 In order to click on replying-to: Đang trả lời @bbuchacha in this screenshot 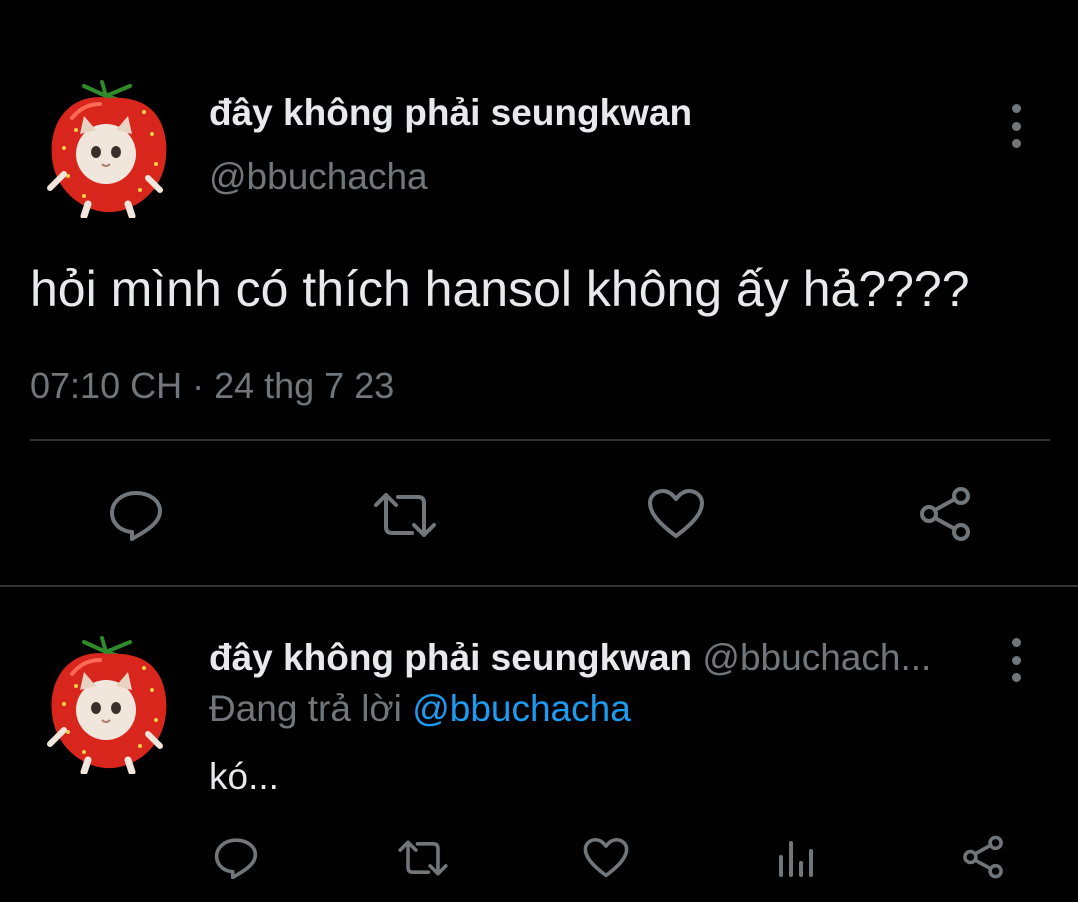, I will do `click(420, 709)`.